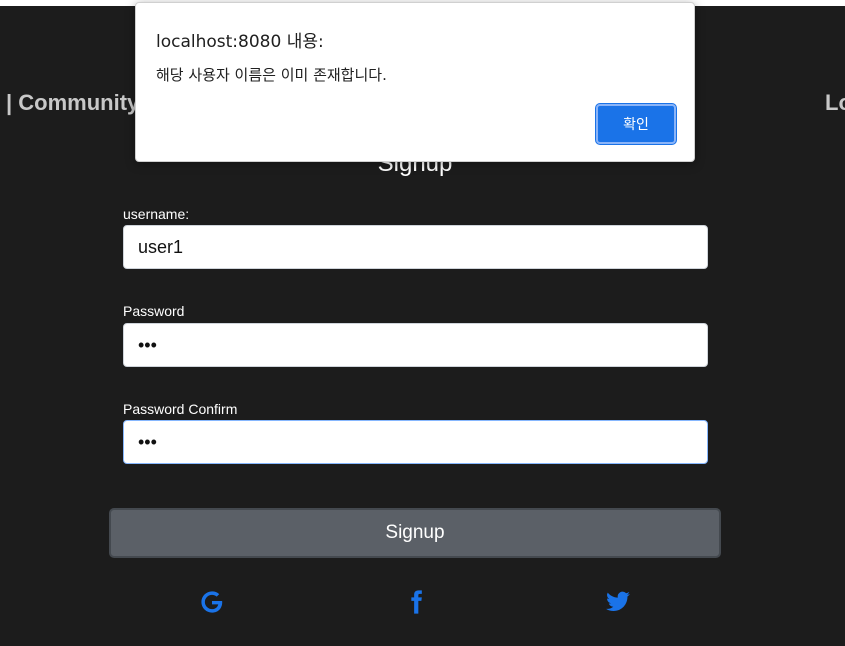  Describe the element at coordinates (415, 345) in the screenshot. I see `password-input` at that location.